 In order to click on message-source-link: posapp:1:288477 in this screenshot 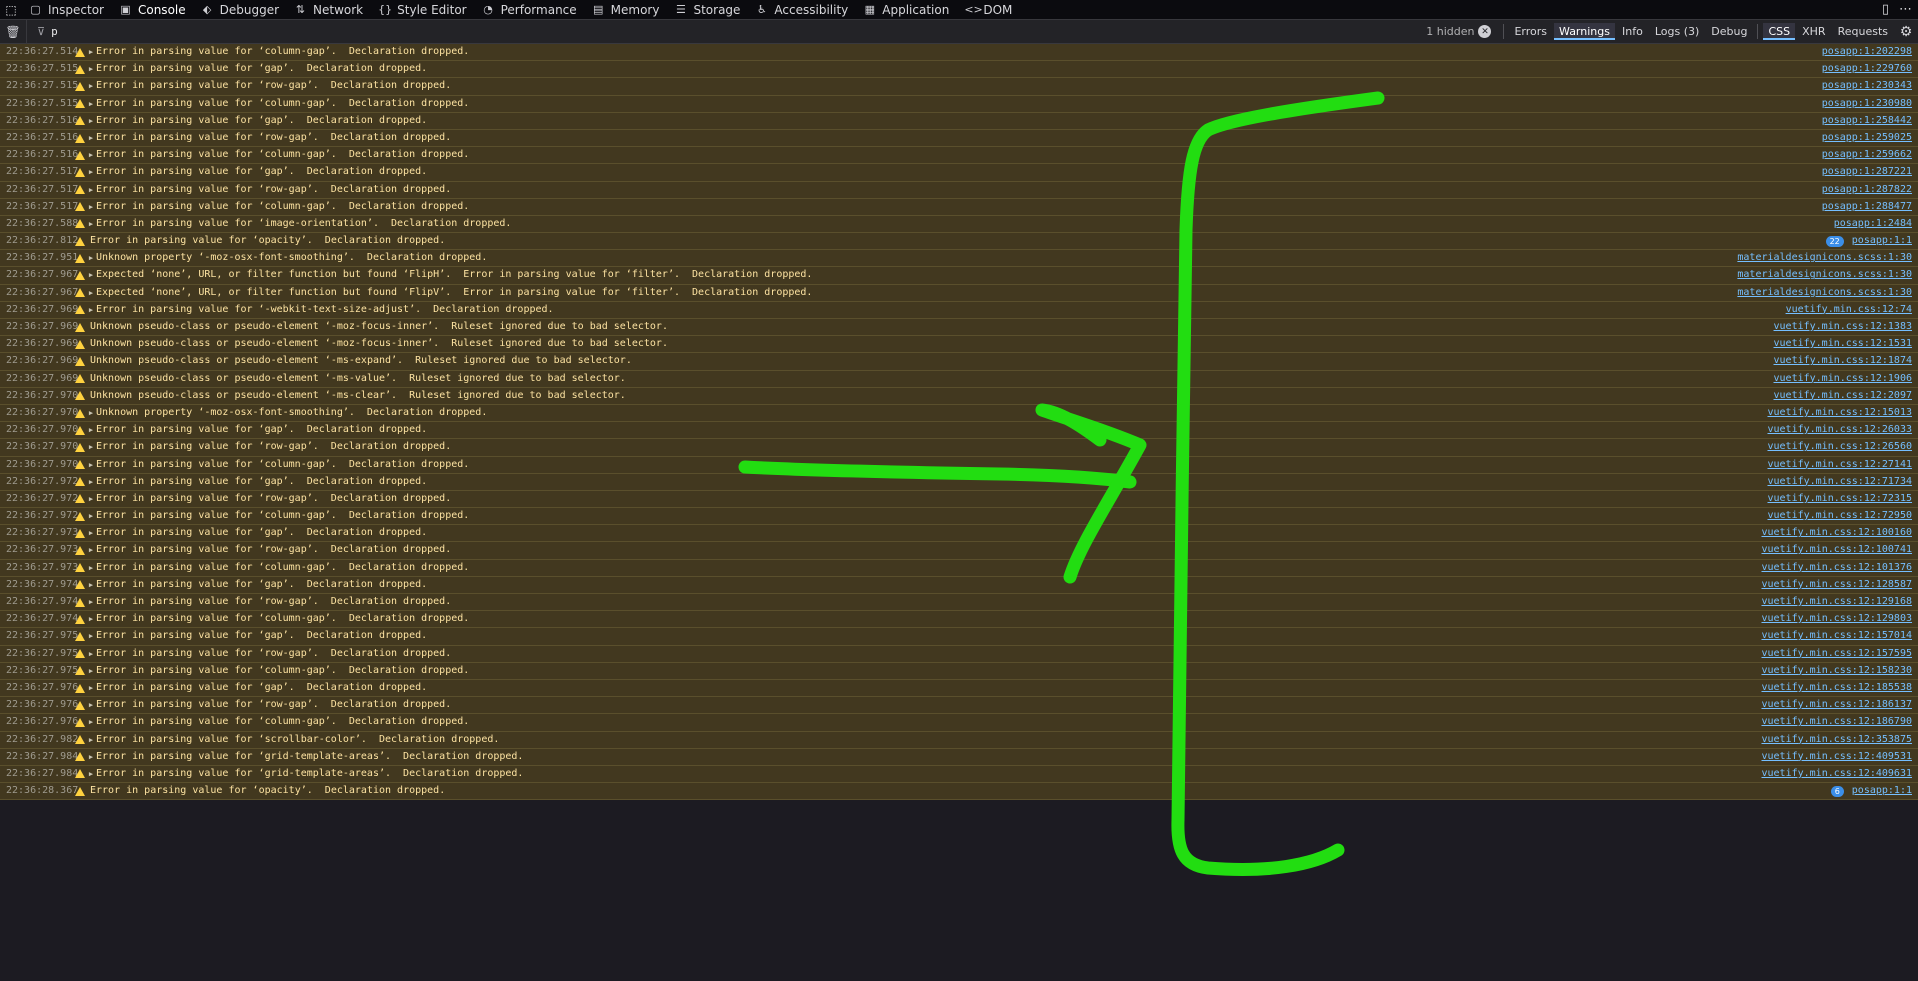, I will do `click(1870, 207)`.